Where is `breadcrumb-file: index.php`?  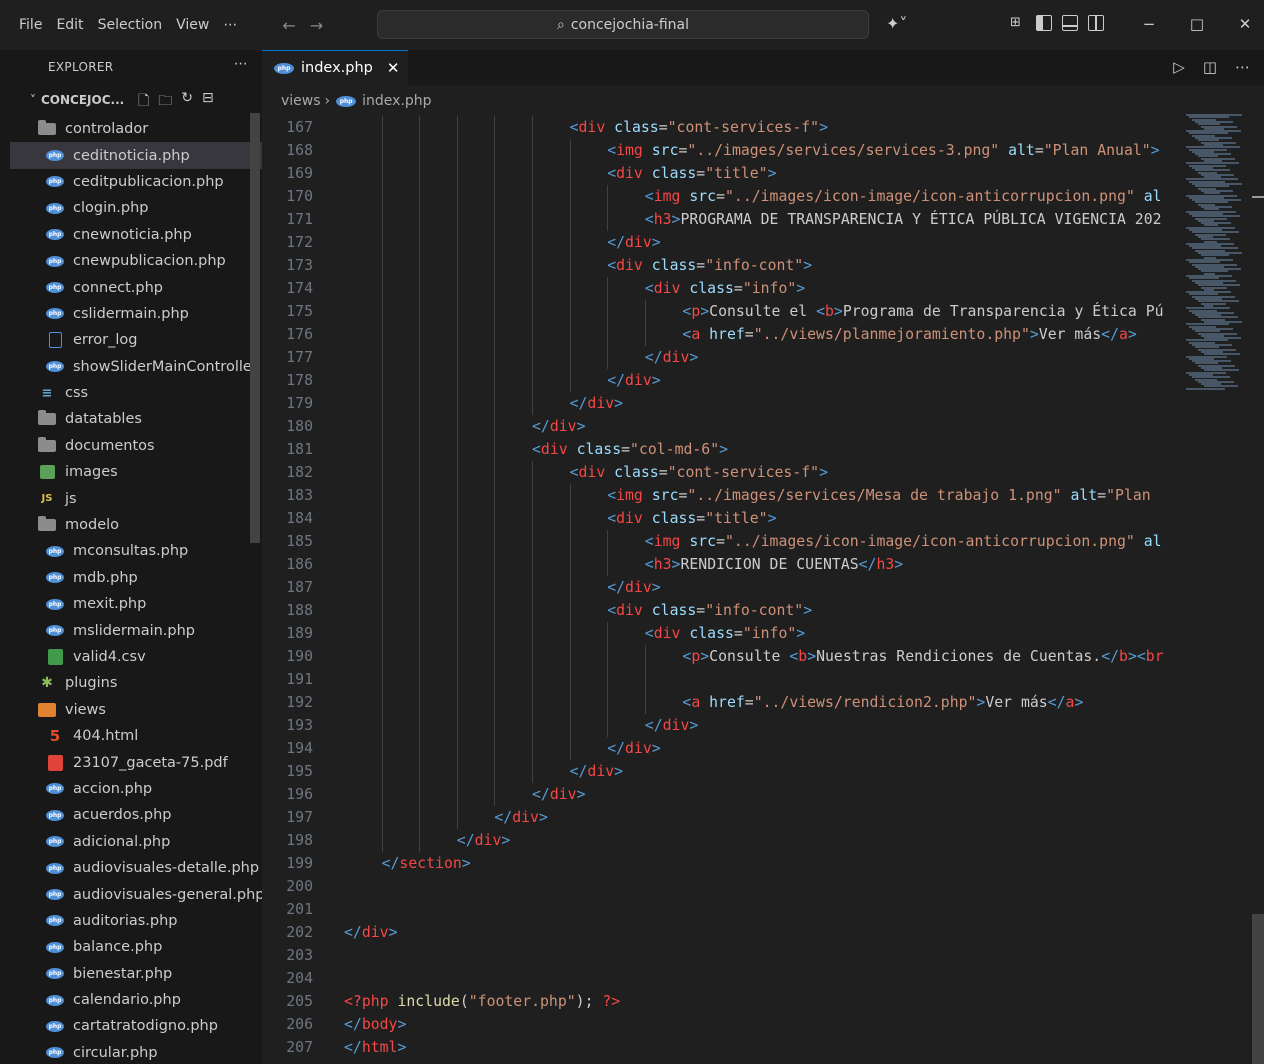
breadcrumb-file: index.php is located at coordinates (396, 101).